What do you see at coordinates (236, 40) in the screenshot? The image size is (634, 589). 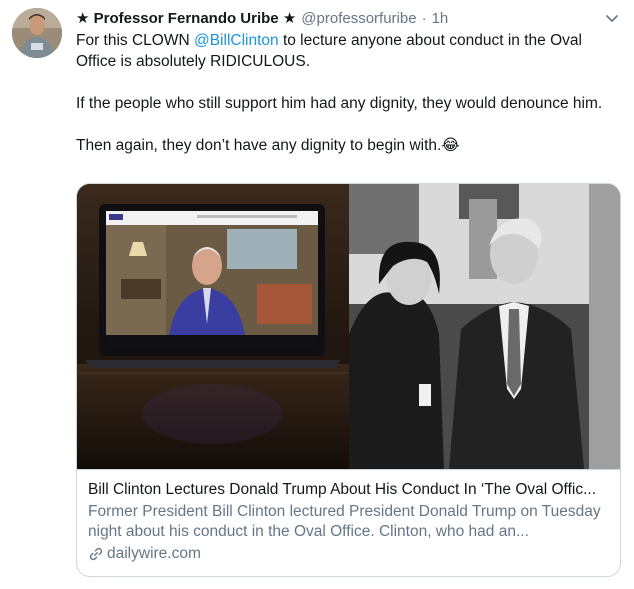 I see `mention-link: @BillClinton` at bounding box center [236, 40].